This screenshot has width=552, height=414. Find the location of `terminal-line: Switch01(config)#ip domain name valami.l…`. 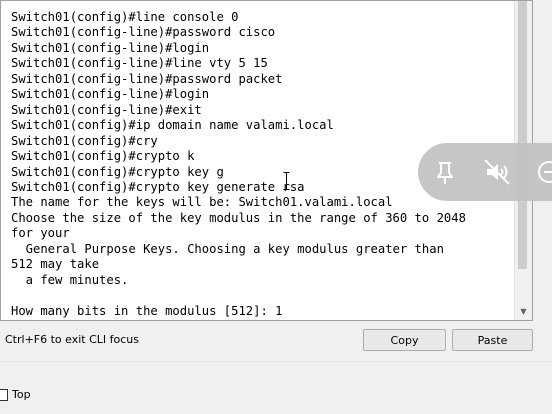

terminal-line: Switch01(config)#ip domain name valami.l… is located at coordinates (172, 125).